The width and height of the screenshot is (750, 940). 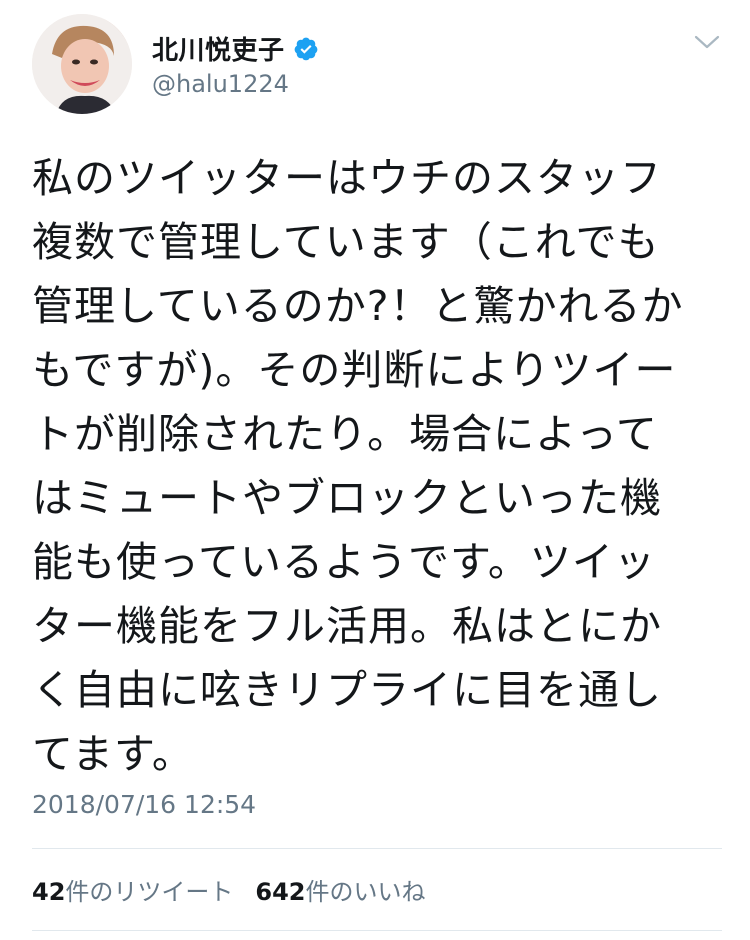 I want to click on retweets-count: 42, so click(x=49, y=892).